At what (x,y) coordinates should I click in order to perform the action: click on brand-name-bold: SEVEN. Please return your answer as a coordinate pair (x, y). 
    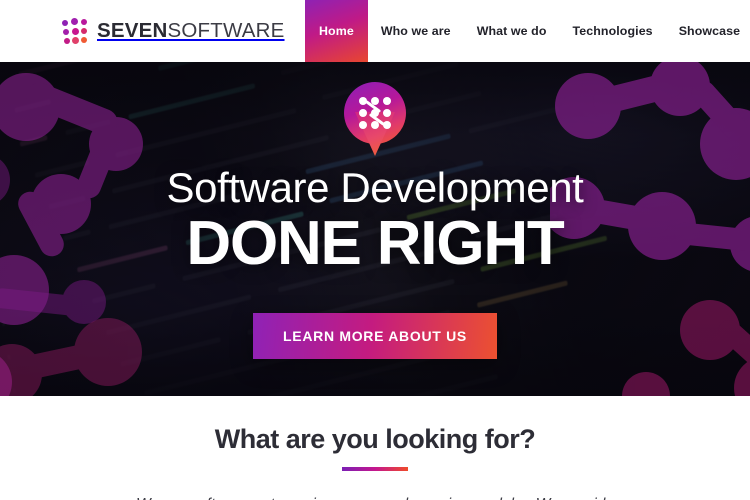
    Looking at the image, I should click on (132, 30).